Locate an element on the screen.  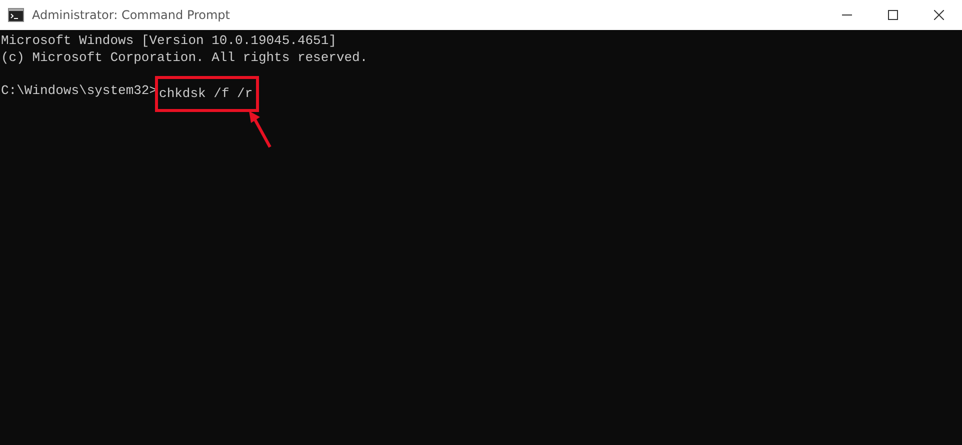
command-prompt: C:\Windows\system32> is located at coordinates (79, 91).